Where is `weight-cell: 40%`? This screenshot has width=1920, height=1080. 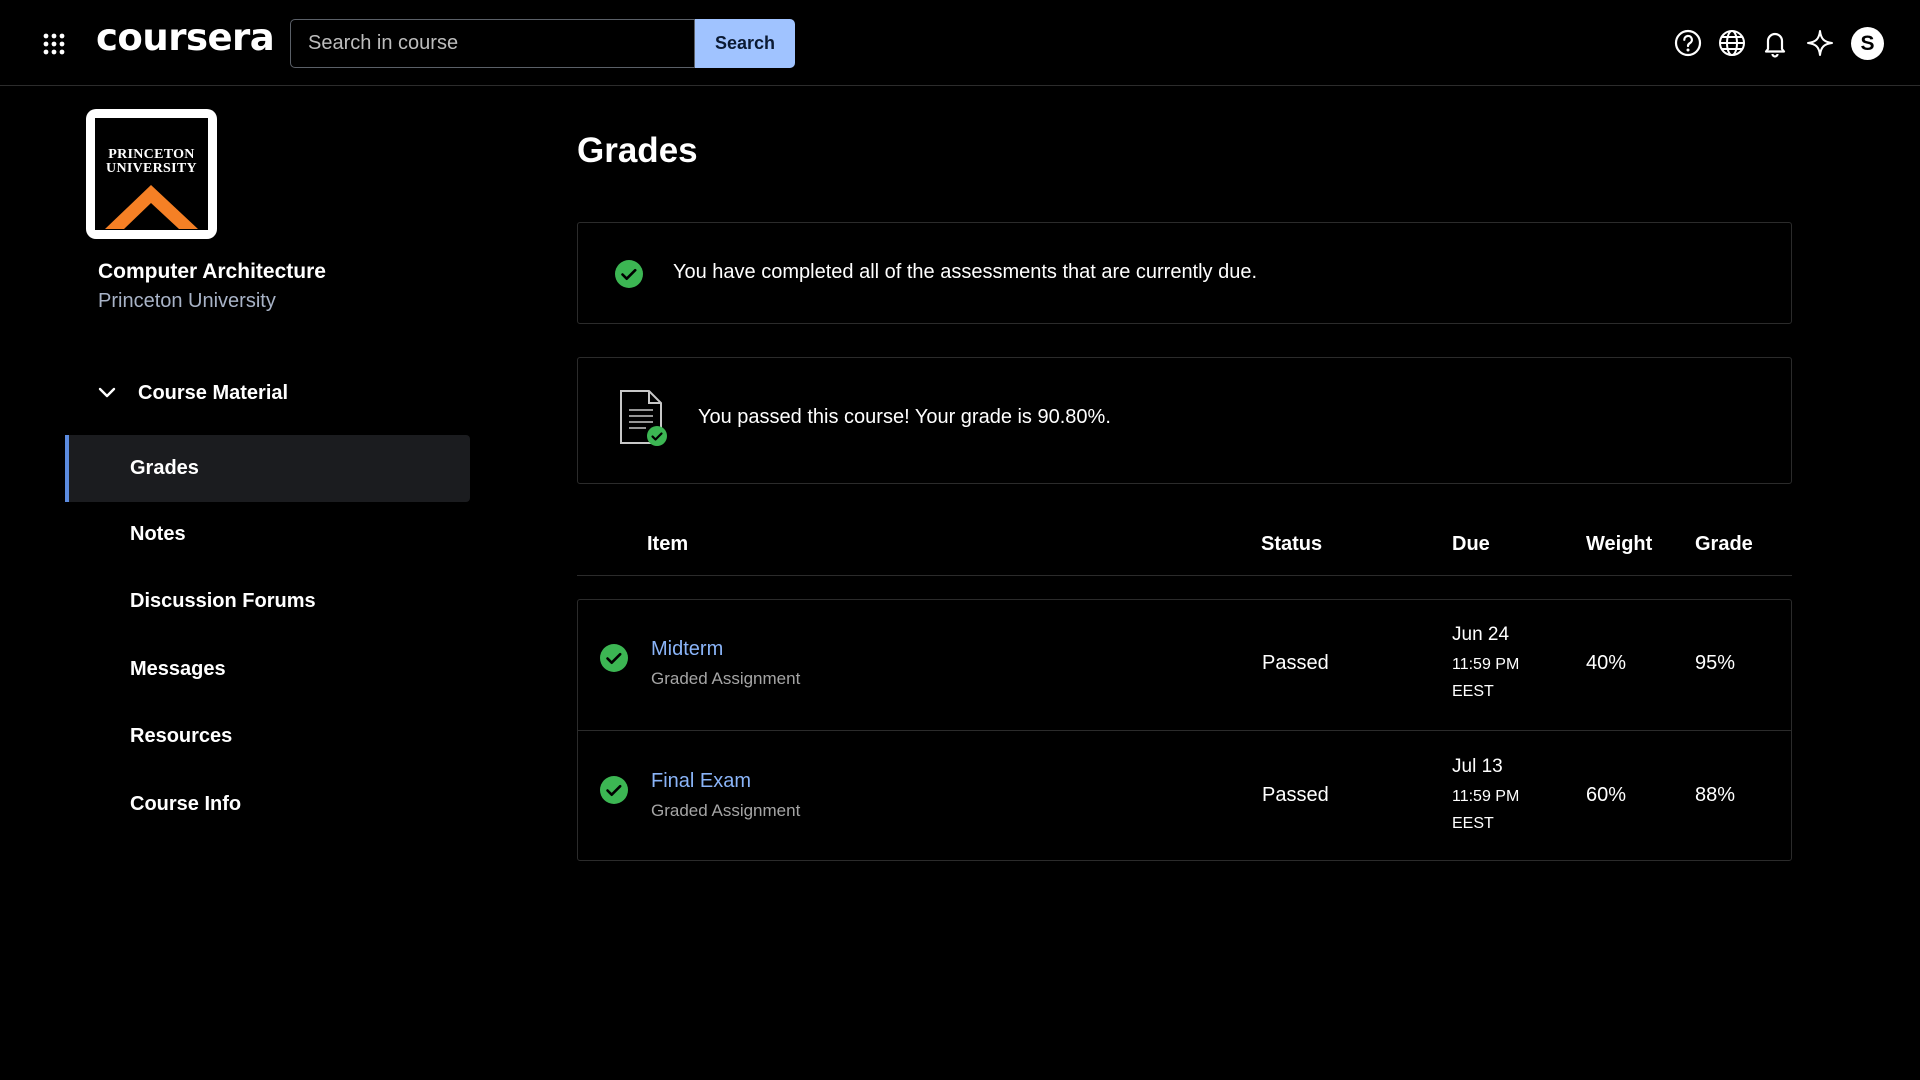 weight-cell: 40% is located at coordinates (1606, 663).